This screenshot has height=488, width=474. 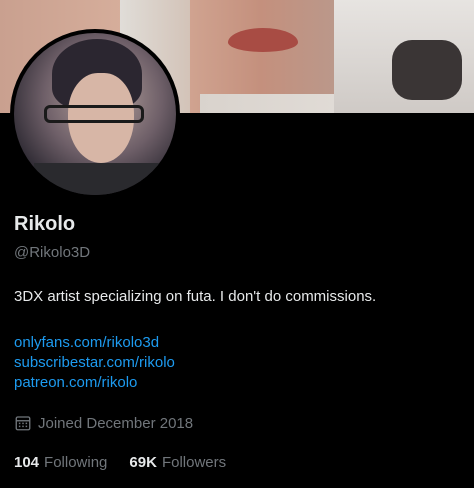 What do you see at coordinates (27, 462) in the screenshot?
I see `following-count: 104` at bounding box center [27, 462].